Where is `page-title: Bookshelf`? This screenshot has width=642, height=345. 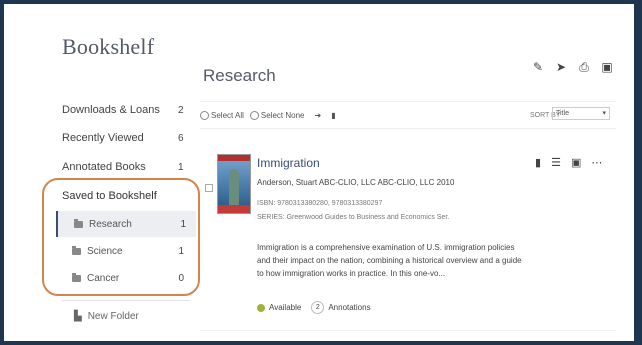
page-title: Bookshelf is located at coordinates (108, 46).